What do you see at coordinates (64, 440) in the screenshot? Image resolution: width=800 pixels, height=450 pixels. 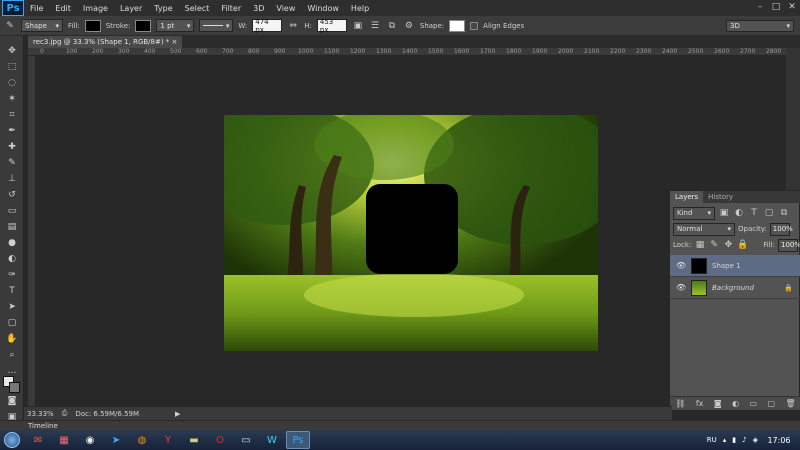 I see `taskbar-app-icon: ▦` at bounding box center [64, 440].